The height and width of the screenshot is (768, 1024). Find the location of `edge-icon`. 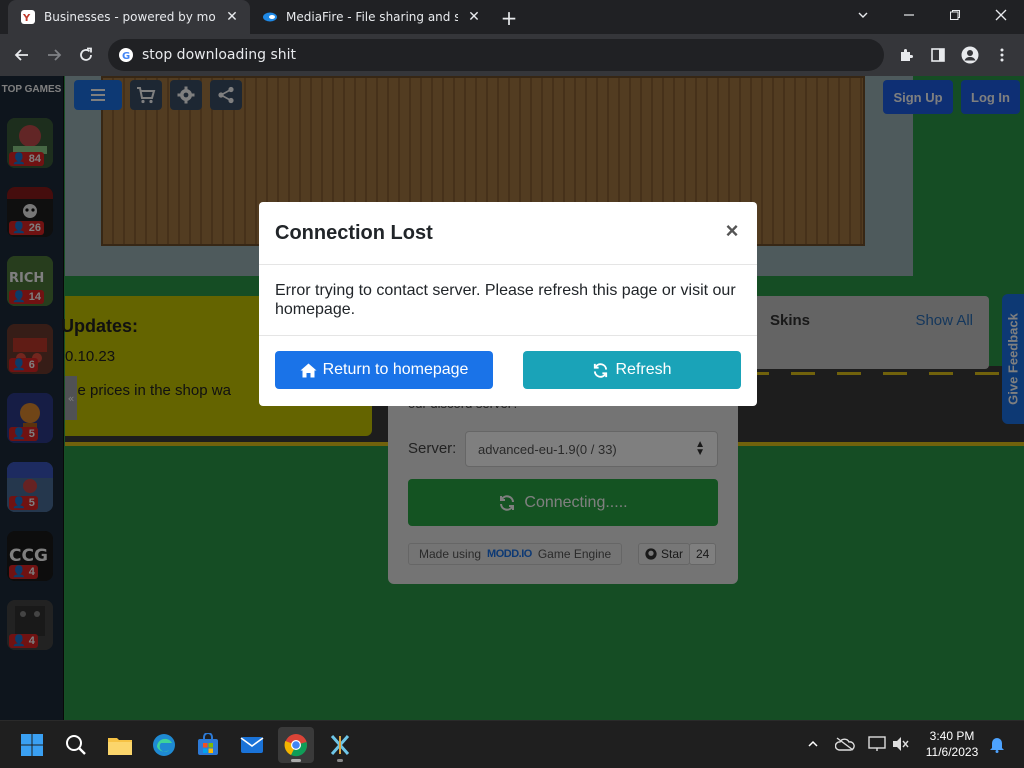

edge-icon is located at coordinates (164, 745).